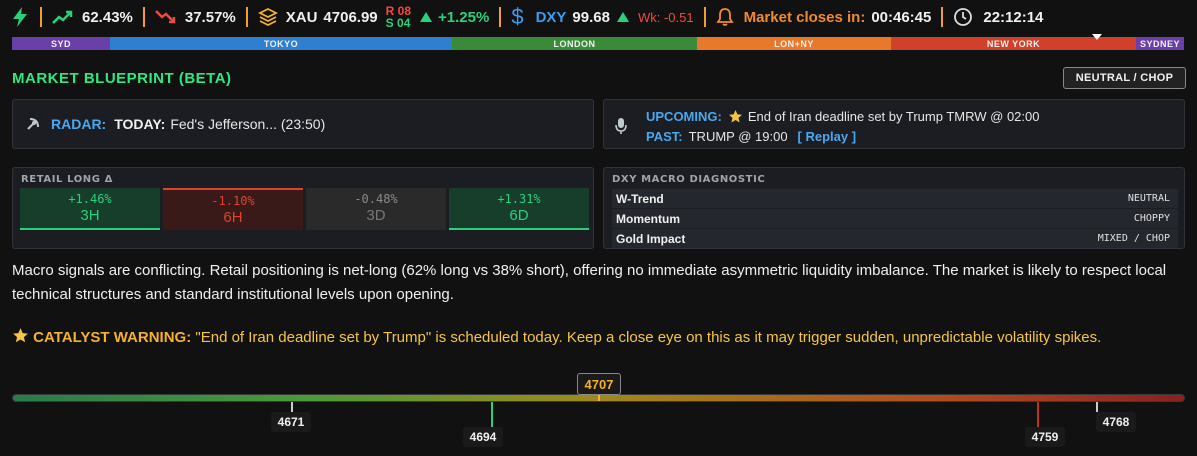 This screenshot has height=456, width=1197. I want to click on session-london: LONDON, so click(574, 43).